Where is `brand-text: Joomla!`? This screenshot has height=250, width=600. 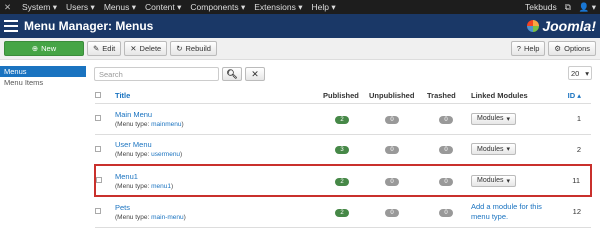
brand-text: Joomla! is located at coordinates (569, 26).